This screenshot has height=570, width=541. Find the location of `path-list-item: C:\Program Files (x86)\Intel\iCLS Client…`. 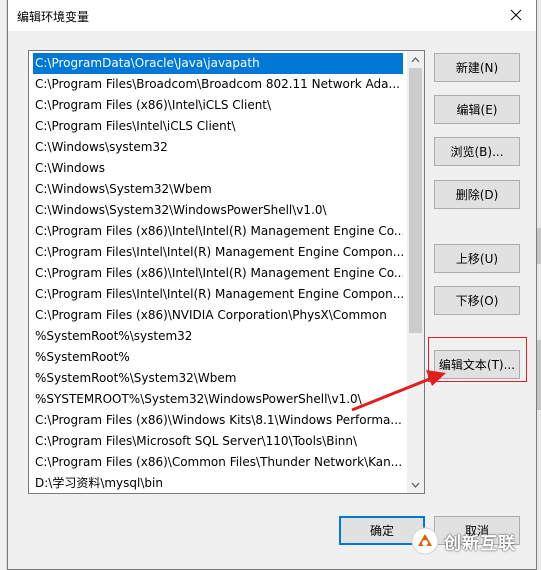

path-list-item: C:\Program Files (x86)\Intel\iCLS Client… is located at coordinates (218, 105).